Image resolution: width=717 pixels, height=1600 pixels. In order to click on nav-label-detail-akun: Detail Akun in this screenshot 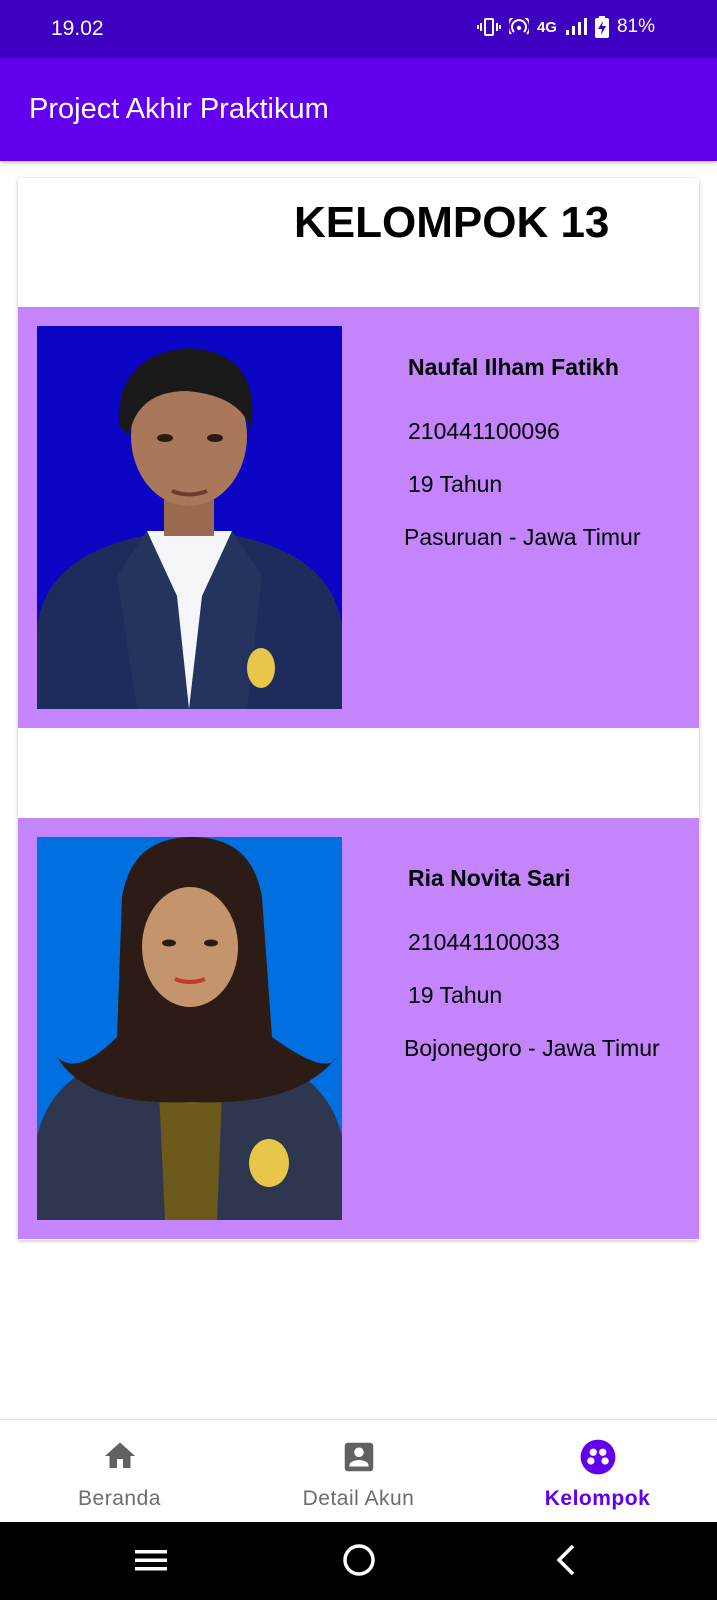, I will do `click(358, 1498)`.